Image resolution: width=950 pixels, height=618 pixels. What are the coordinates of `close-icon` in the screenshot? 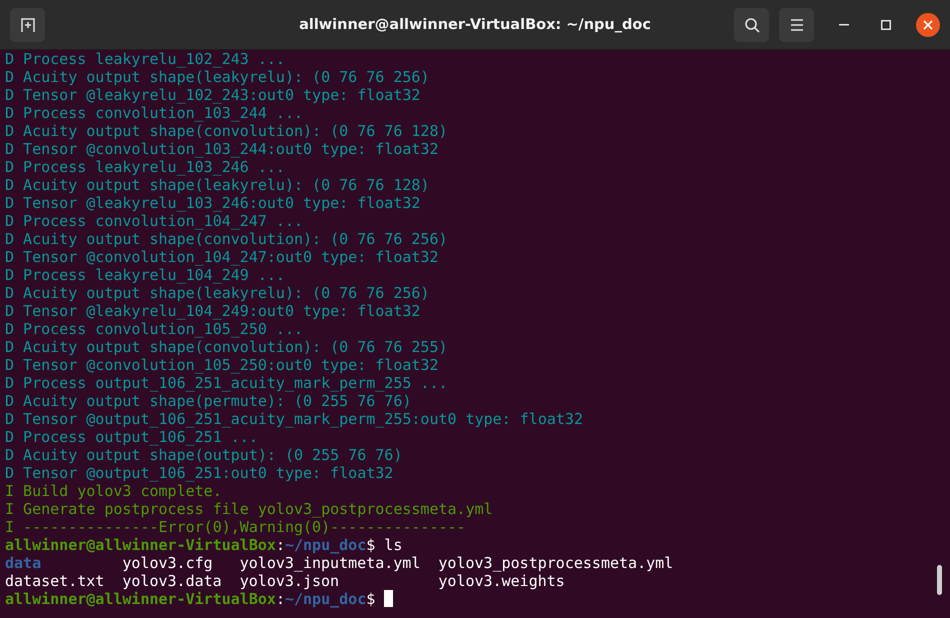 It's located at (928, 25).